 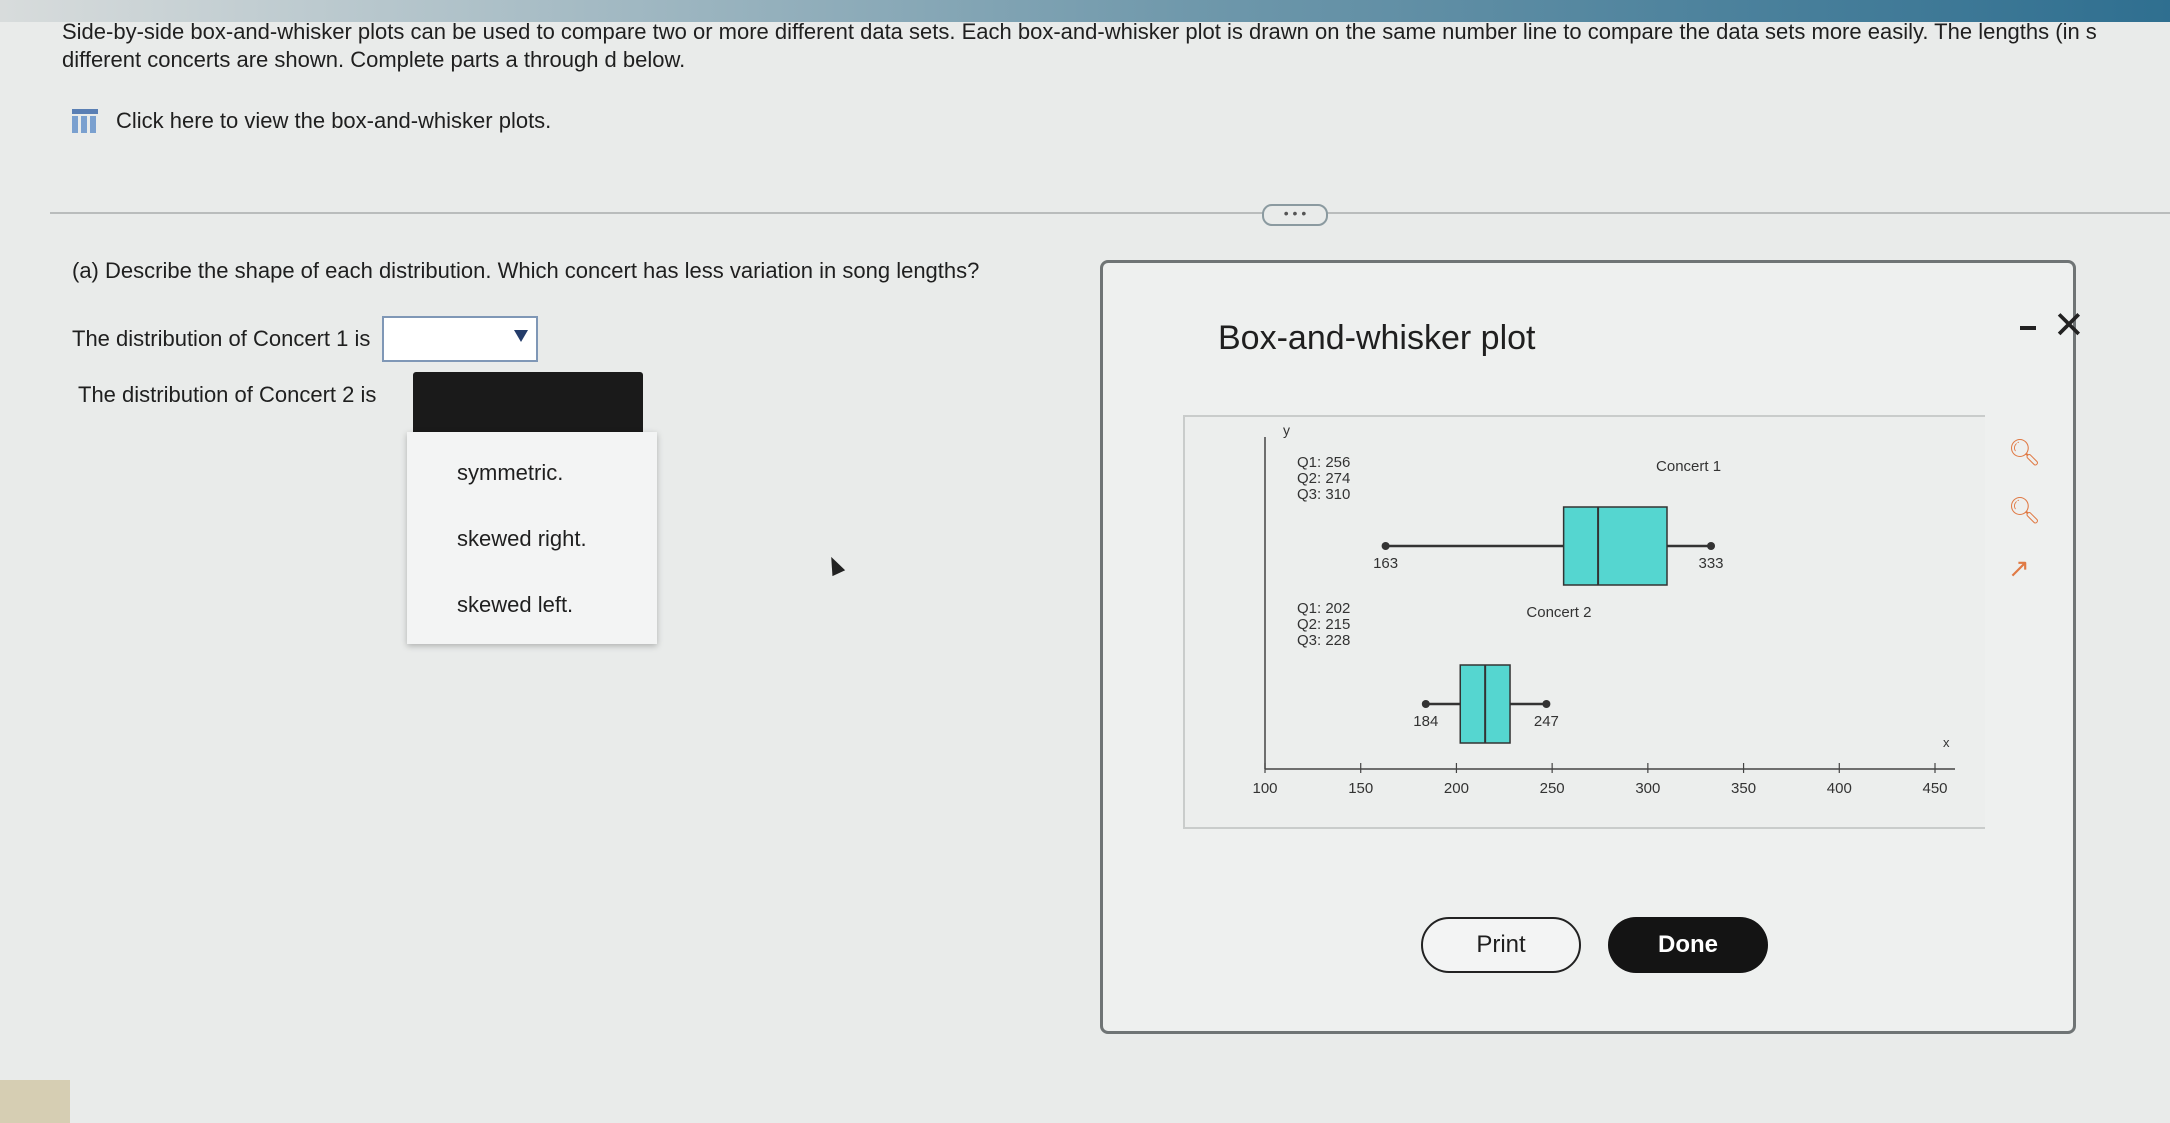 What do you see at coordinates (1546, 721) in the screenshot?
I see `max-value-label: 247` at bounding box center [1546, 721].